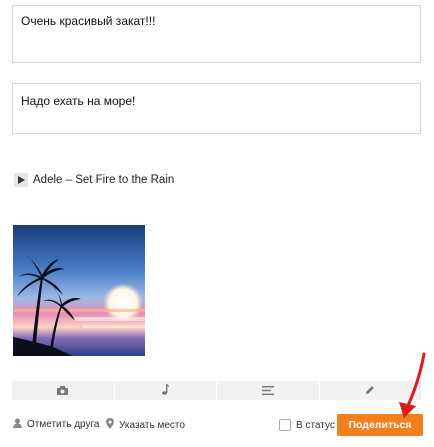 This screenshot has height=447, width=434. I want to click on to-status-checkbox, so click(285, 425).